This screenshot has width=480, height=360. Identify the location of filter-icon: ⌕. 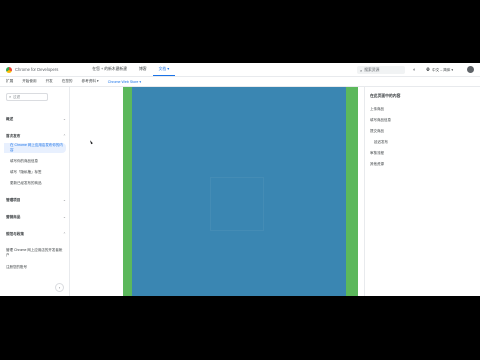
(10, 97).